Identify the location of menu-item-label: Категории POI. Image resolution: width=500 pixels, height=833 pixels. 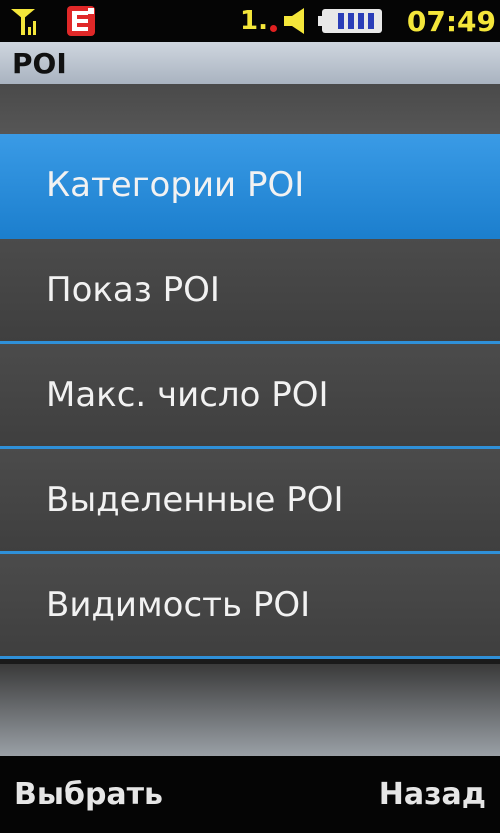
(175, 185).